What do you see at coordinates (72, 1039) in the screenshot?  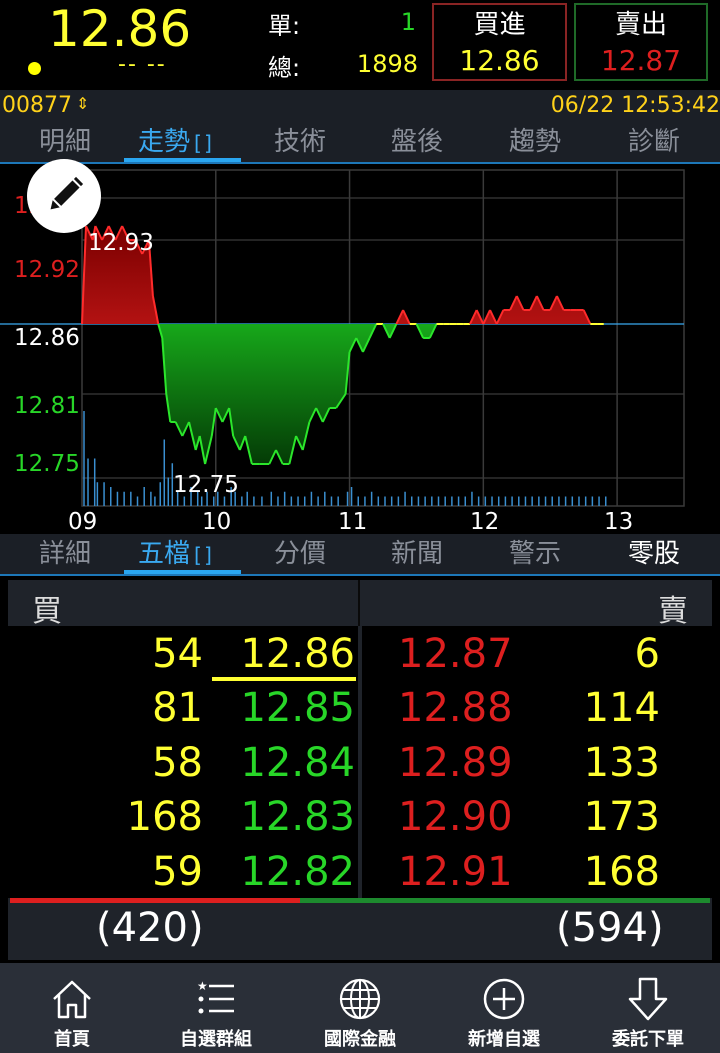 I see `nav-home-label: 首頁` at bounding box center [72, 1039].